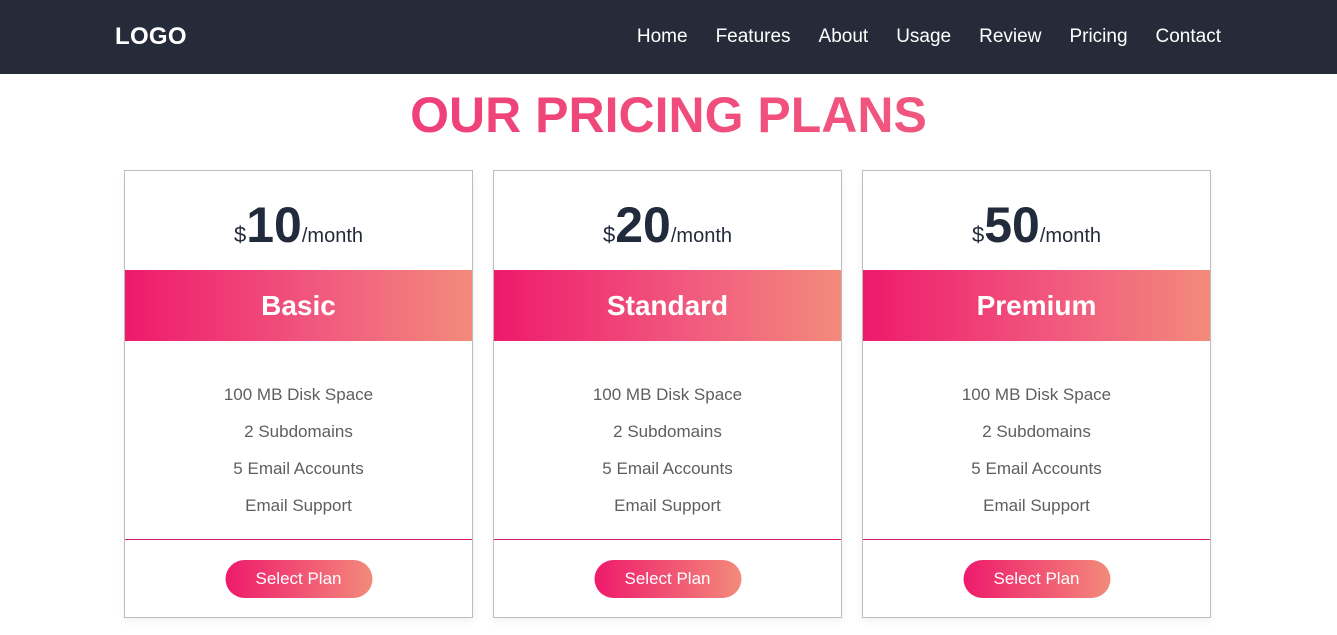 The width and height of the screenshot is (1337, 635). What do you see at coordinates (844, 37) in the screenshot?
I see `nav-link-about: About` at bounding box center [844, 37].